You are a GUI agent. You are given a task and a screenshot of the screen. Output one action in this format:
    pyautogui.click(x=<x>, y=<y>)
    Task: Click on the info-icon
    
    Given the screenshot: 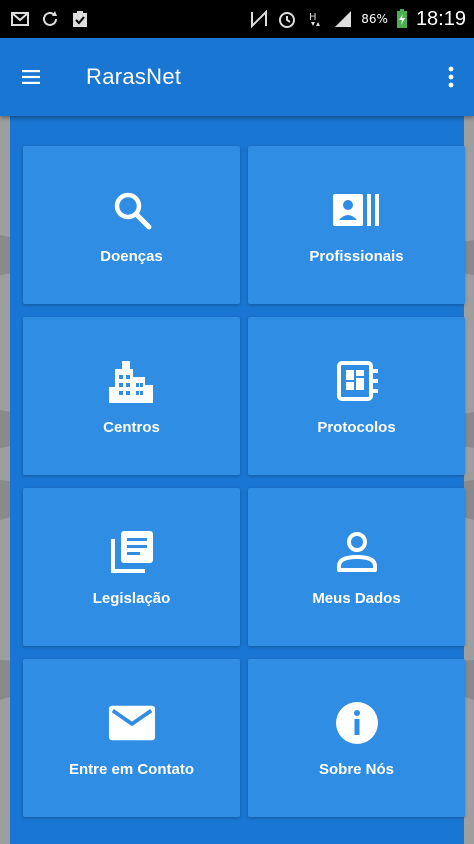 What is the action you would take?
    pyautogui.click(x=357, y=723)
    